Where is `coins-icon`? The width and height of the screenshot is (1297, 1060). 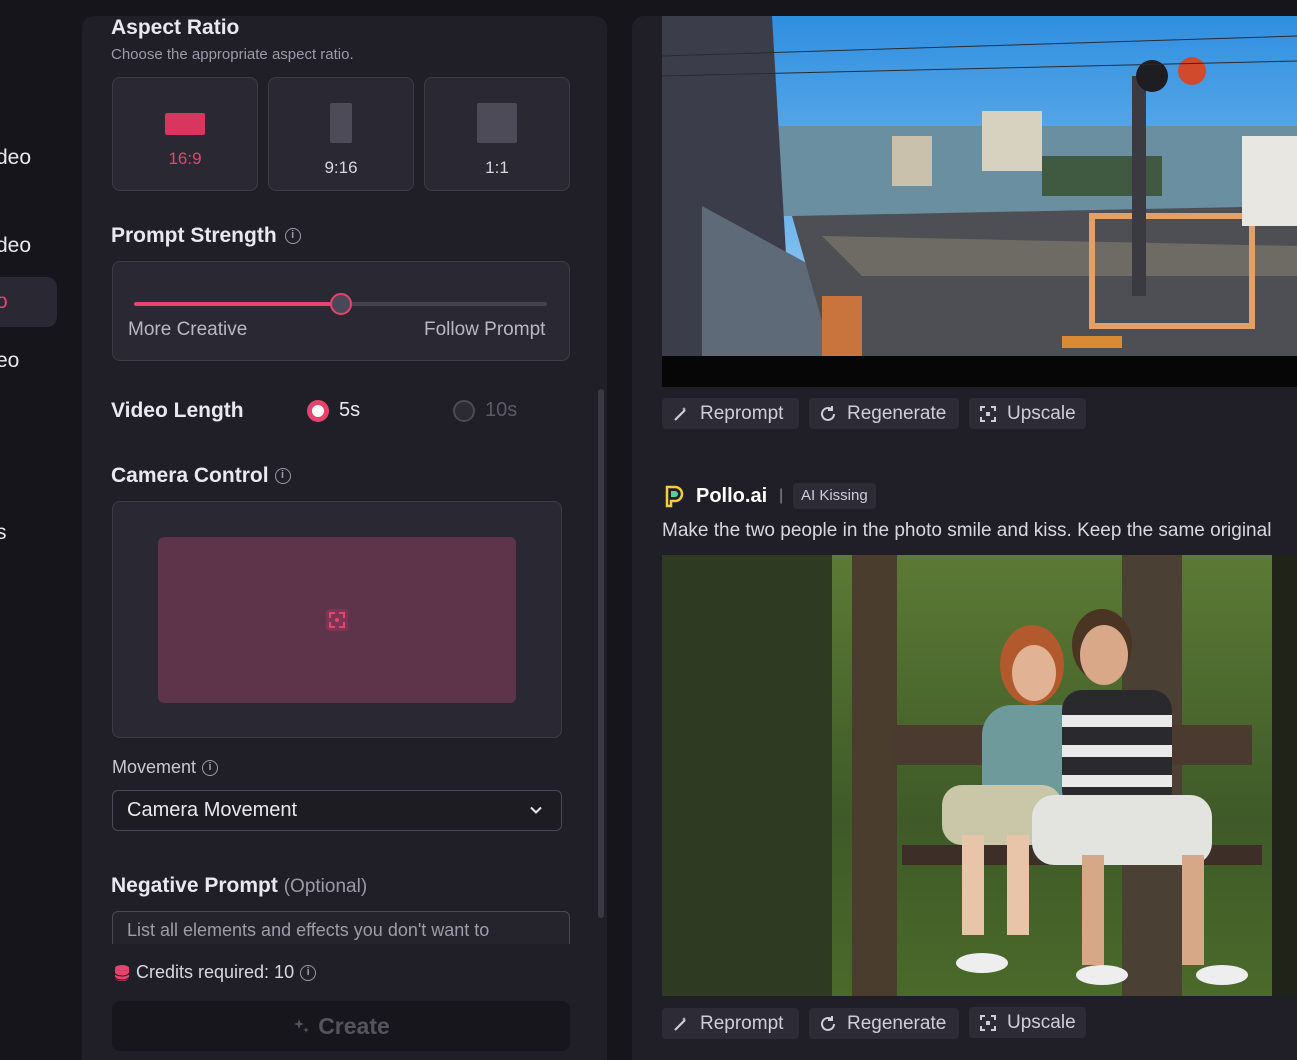 coins-icon is located at coordinates (122, 973).